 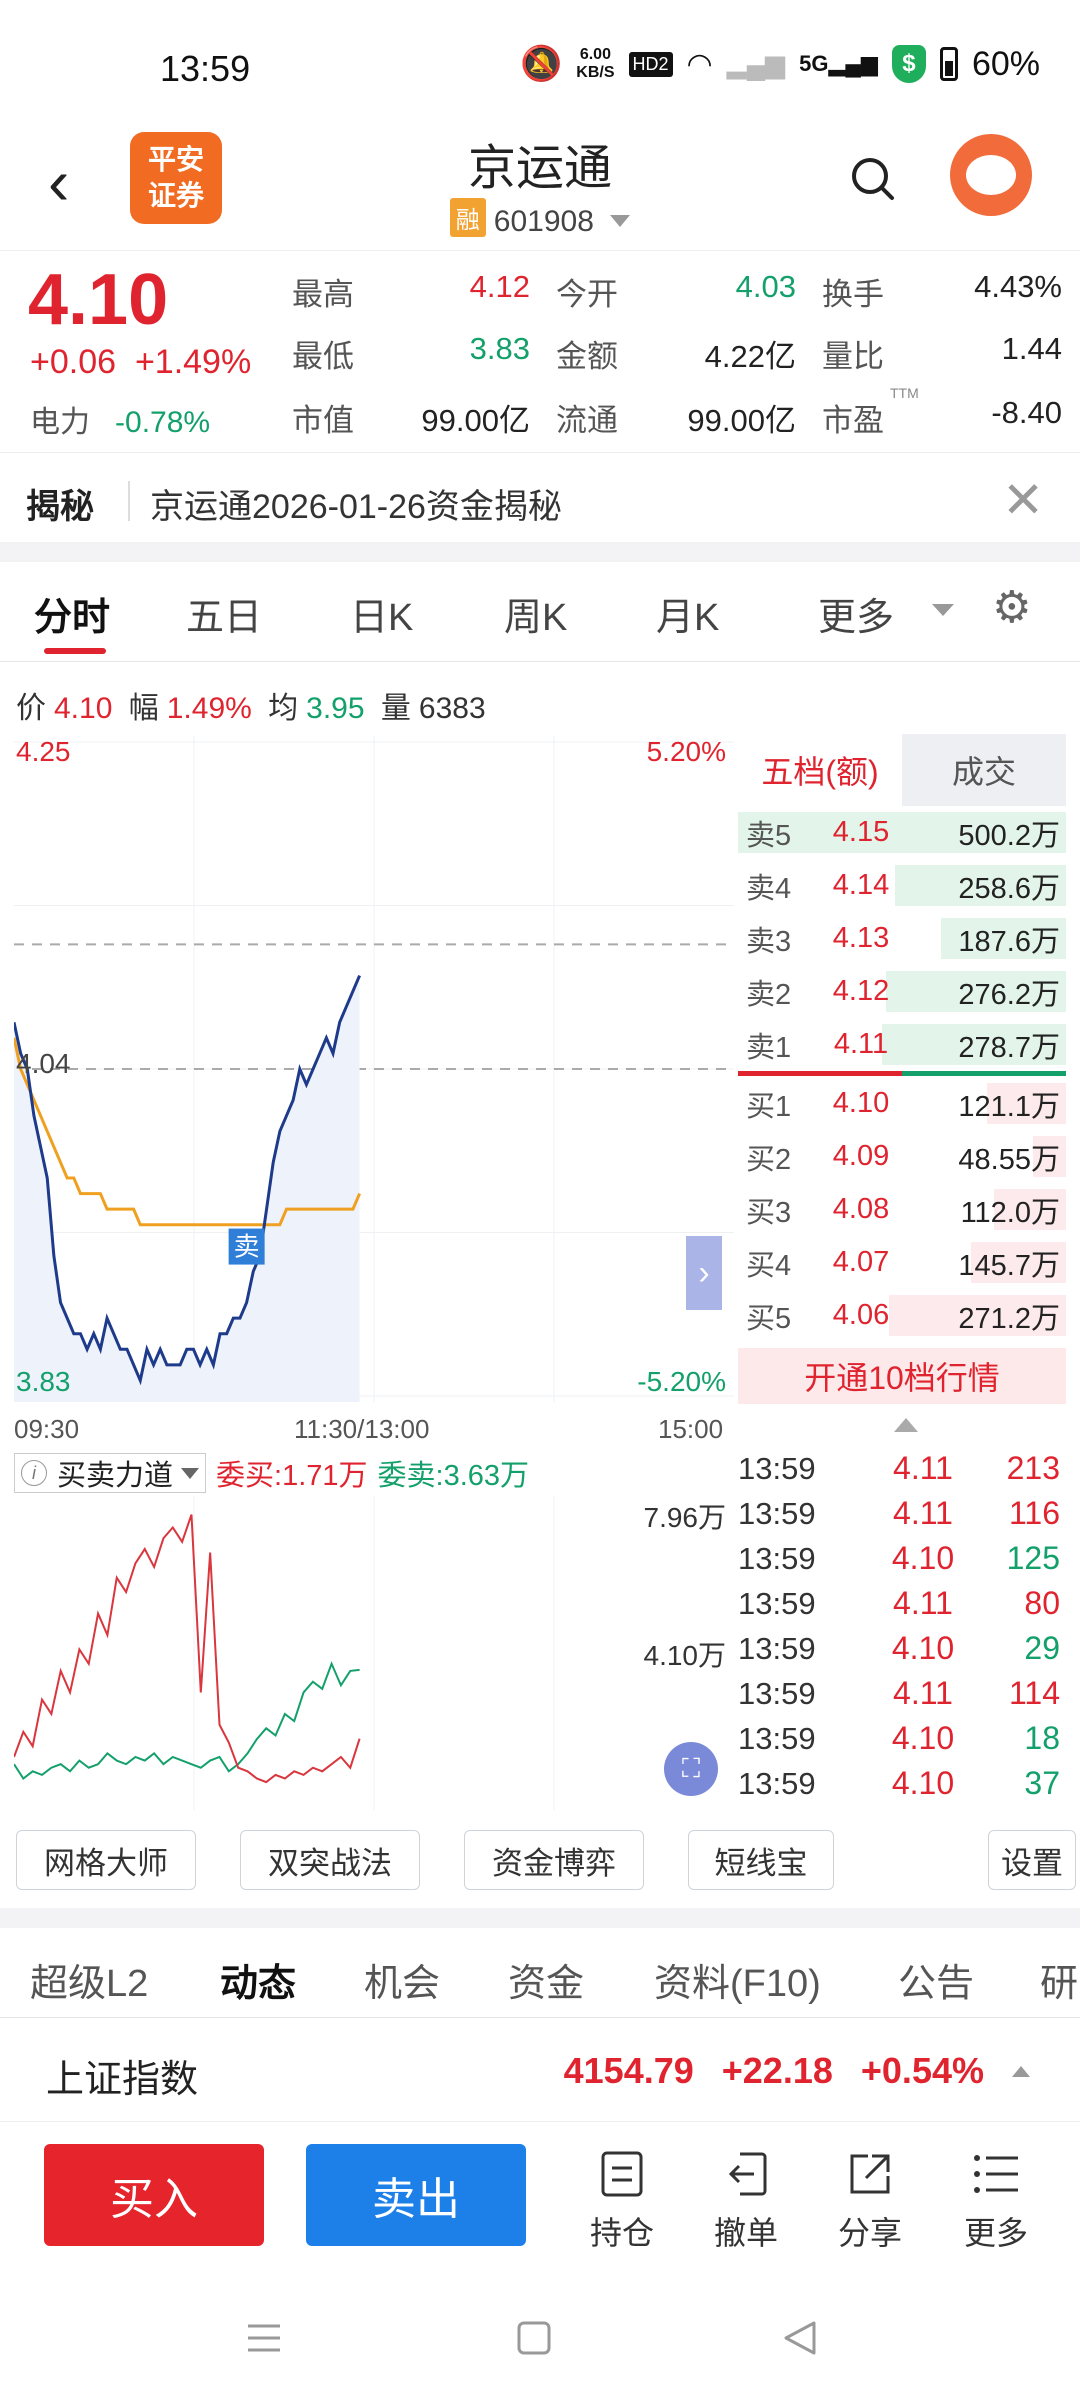 What do you see at coordinates (540, 218) in the screenshot?
I see `stock-code-selector: 融 601908` at bounding box center [540, 218].